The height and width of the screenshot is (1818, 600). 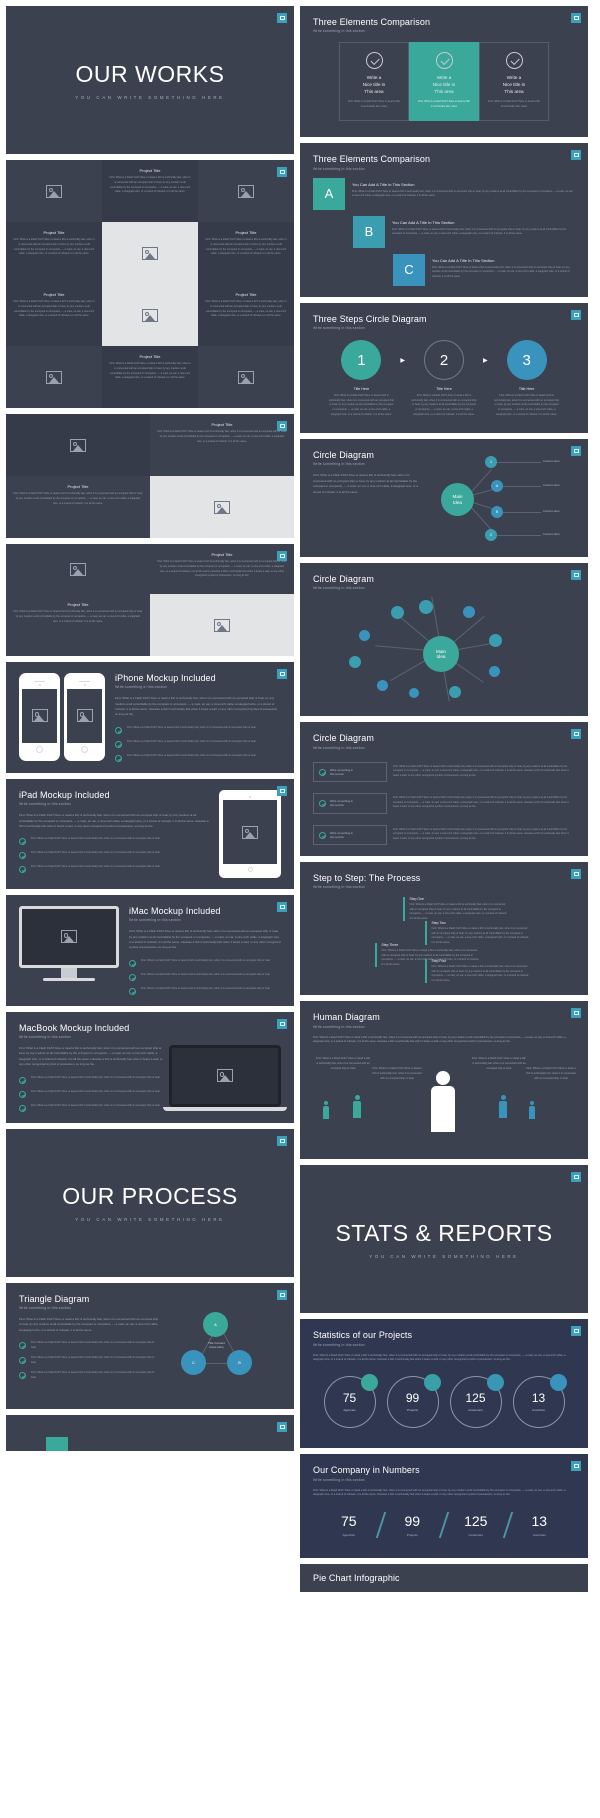 I want to click on abc-letter: C, so click(x=409, y=270).